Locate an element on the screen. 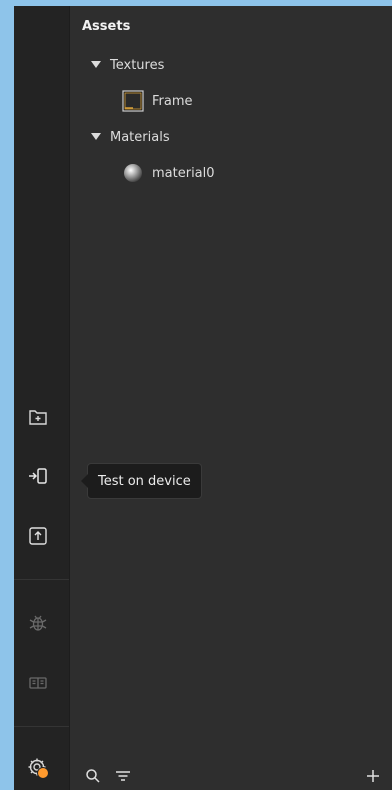 The width and height of the screenshot is (392, 790). panel-layout-button is located at coordinates (38, 685).